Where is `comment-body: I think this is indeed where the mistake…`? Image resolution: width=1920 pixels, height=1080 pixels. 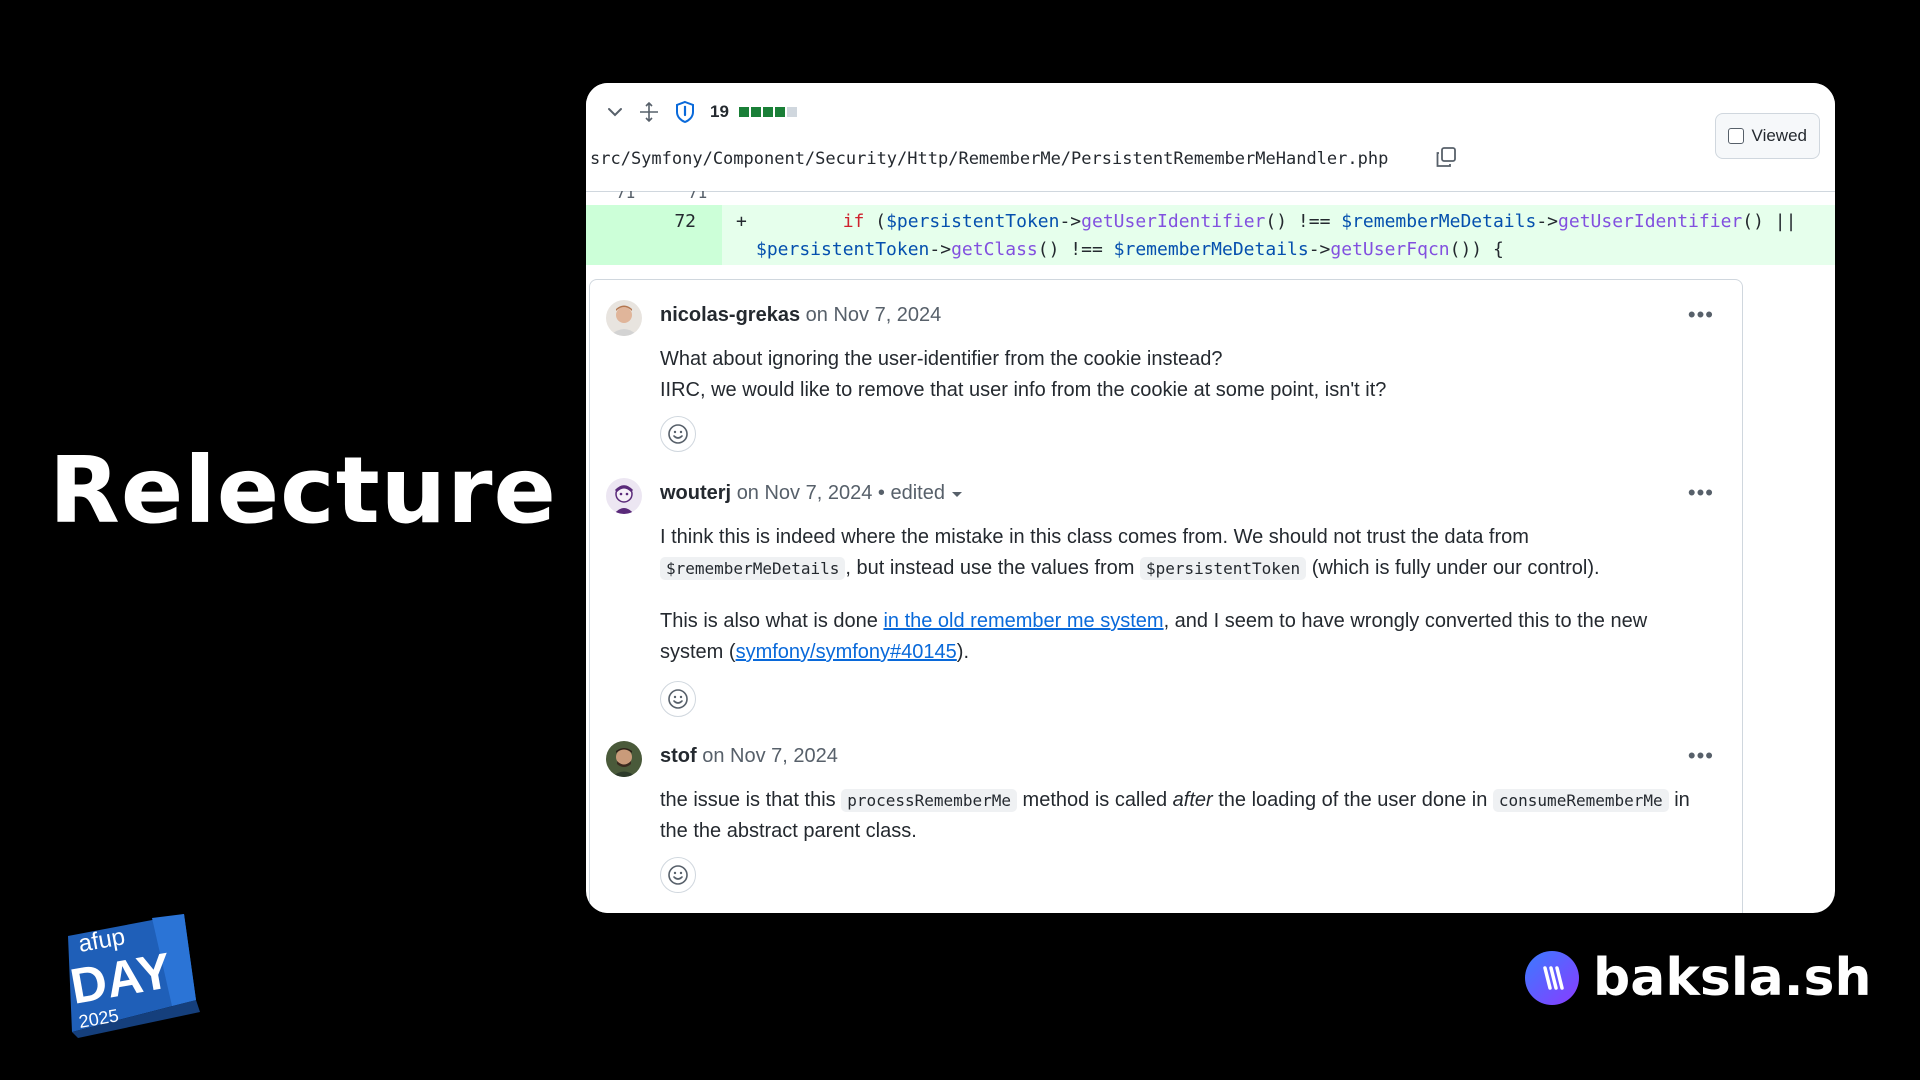 comment-body: I think this is indeed where the mistake… is located at coordinates (1185, 595).